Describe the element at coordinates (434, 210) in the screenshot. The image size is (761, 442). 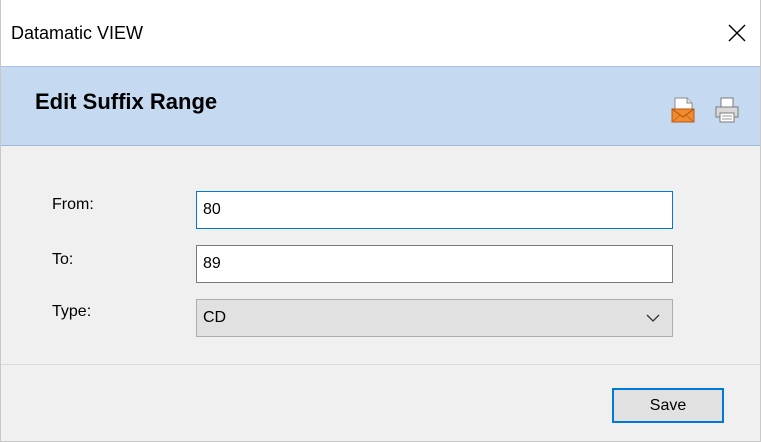
I see `from-input: 80` at that location.